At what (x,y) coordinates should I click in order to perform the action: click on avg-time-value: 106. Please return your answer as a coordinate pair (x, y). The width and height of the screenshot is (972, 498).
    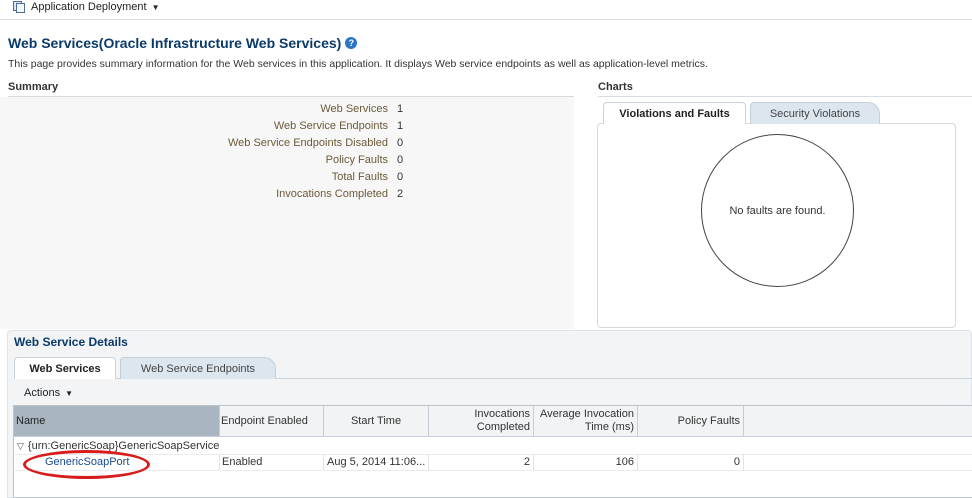
    Looking at the image, I should click on (624, 462).